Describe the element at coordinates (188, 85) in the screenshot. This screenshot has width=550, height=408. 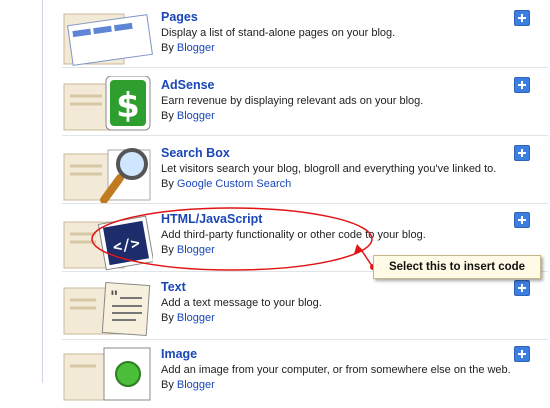
I see `gadget-title-adsense: AdSense` at that location.